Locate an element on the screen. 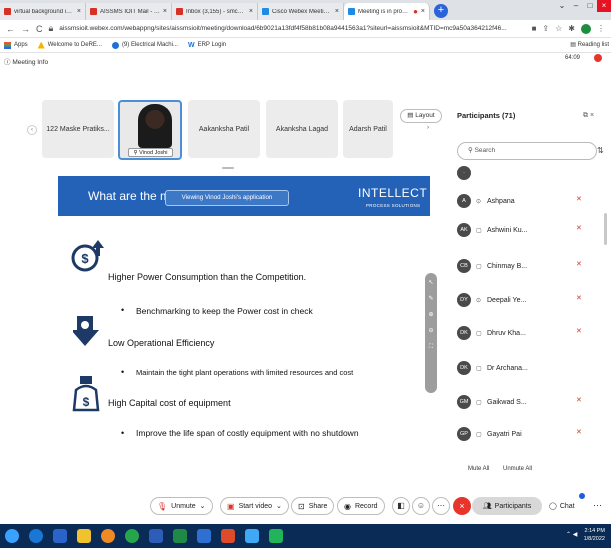 Image resolution: width=611 pixels, height=548 pixels. browser-tab: Cisco Webex Meetings - Home× is located at coordinates (301, 11).